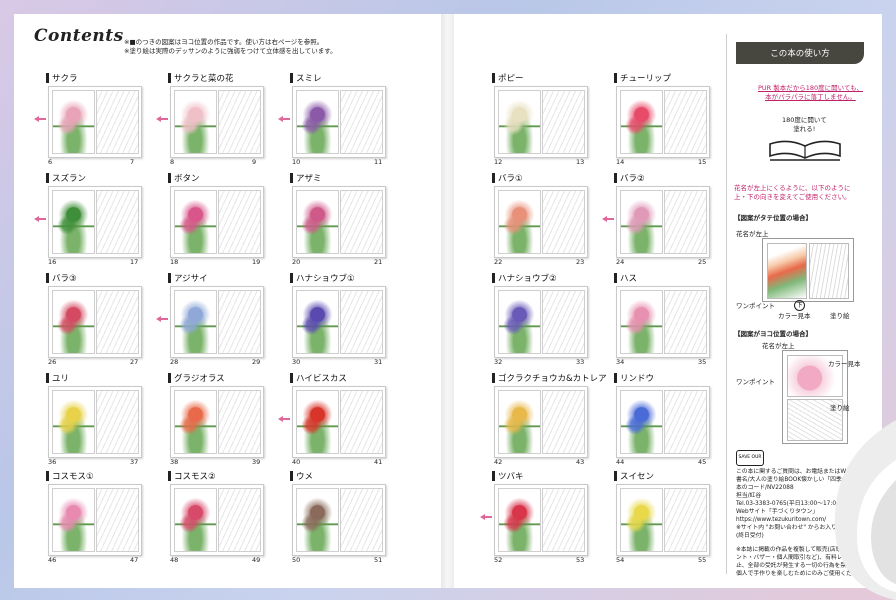 The image size is (896, 600). I want to click on page-number-right: 27, so click(134, 362).